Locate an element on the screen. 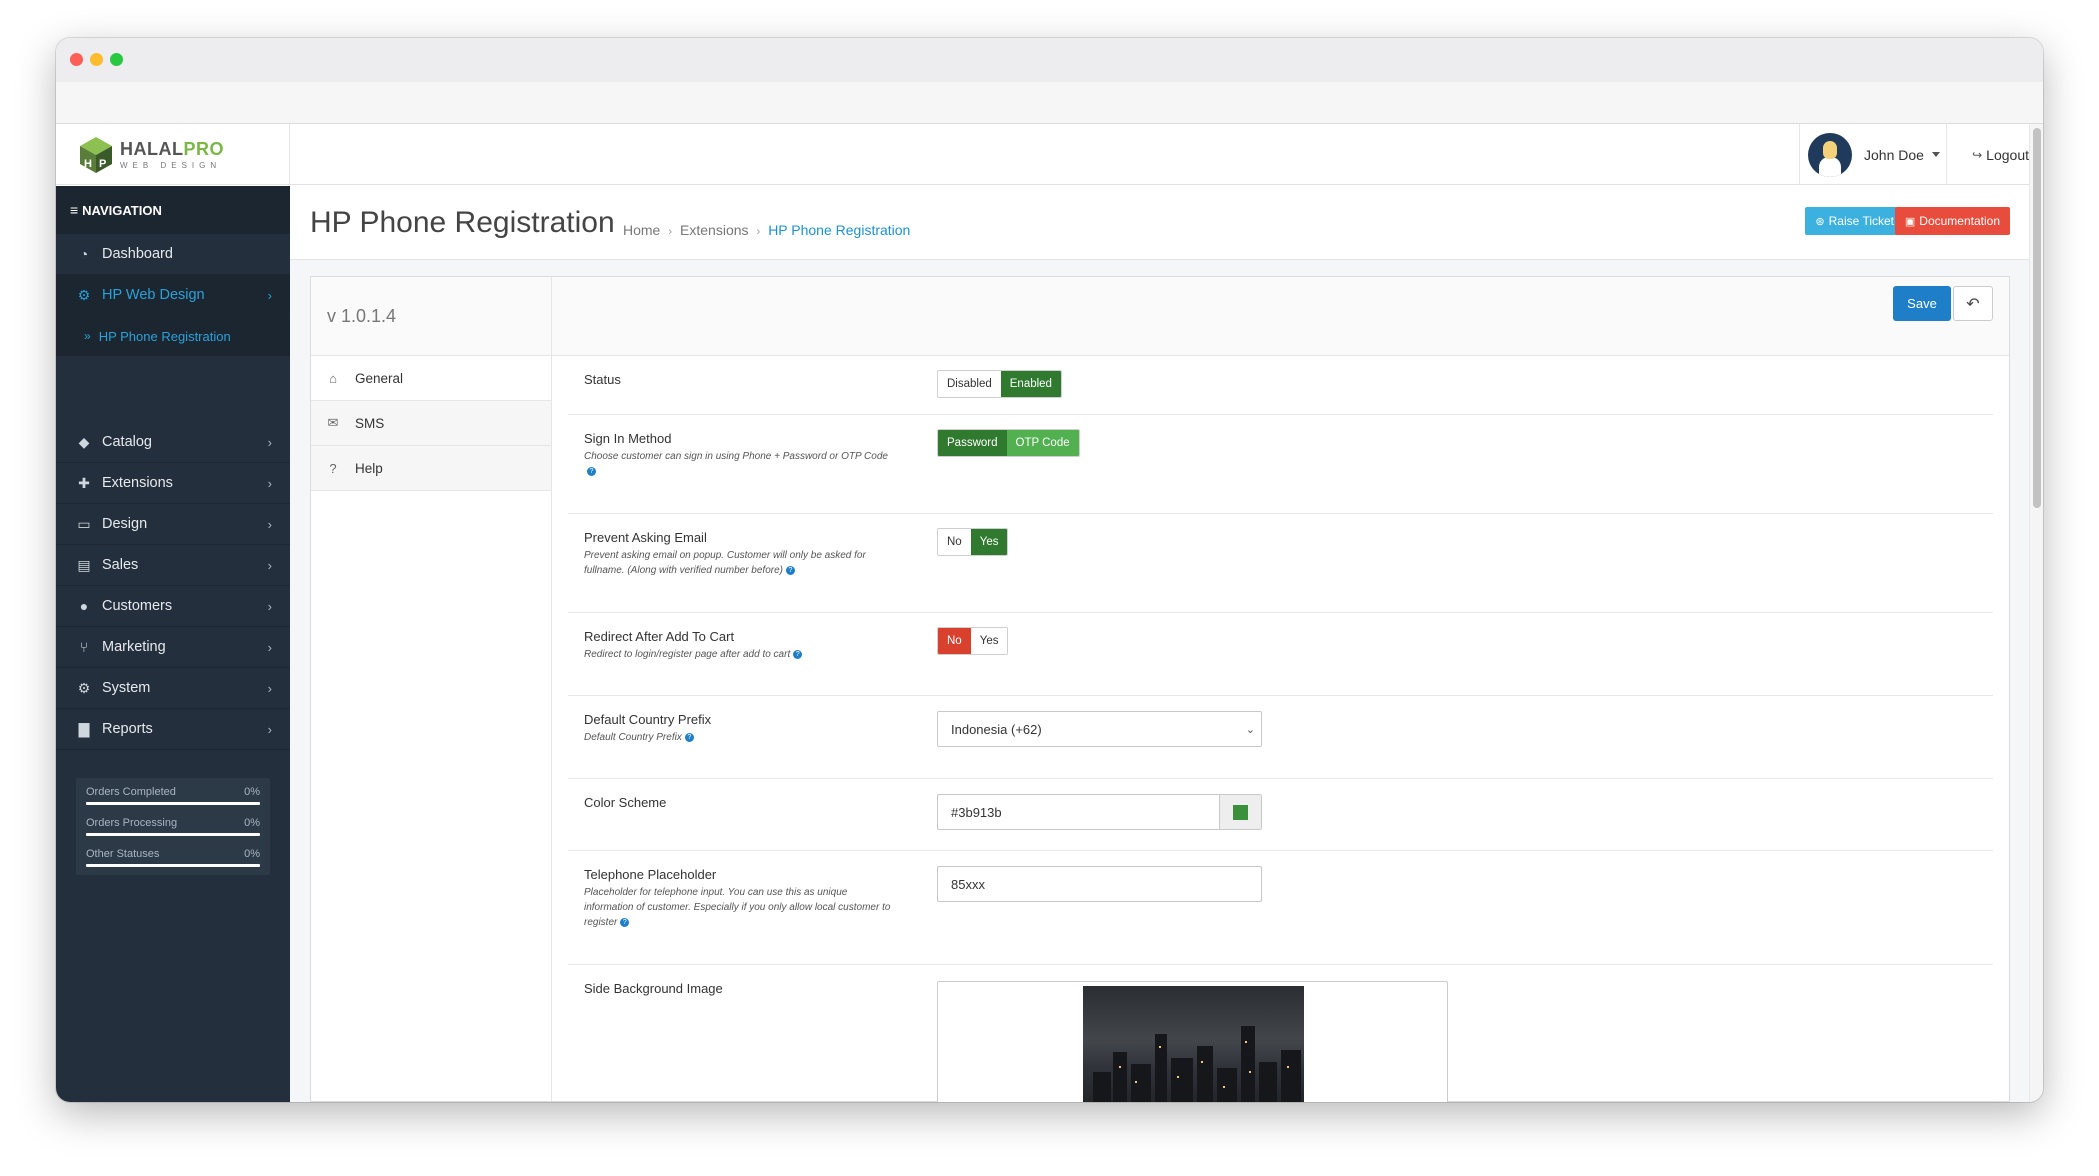 This screenshot has height=1176, width=2099. sidebar-item-customers: ● Customers › is located at coordinates (173, 606).